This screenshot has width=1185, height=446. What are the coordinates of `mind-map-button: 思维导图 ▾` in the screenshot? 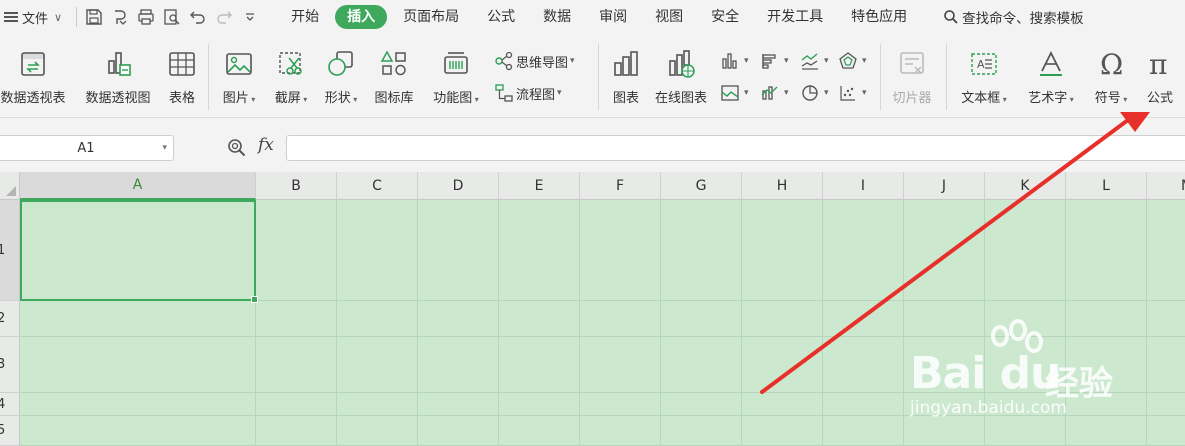 It's located at (534, 61).